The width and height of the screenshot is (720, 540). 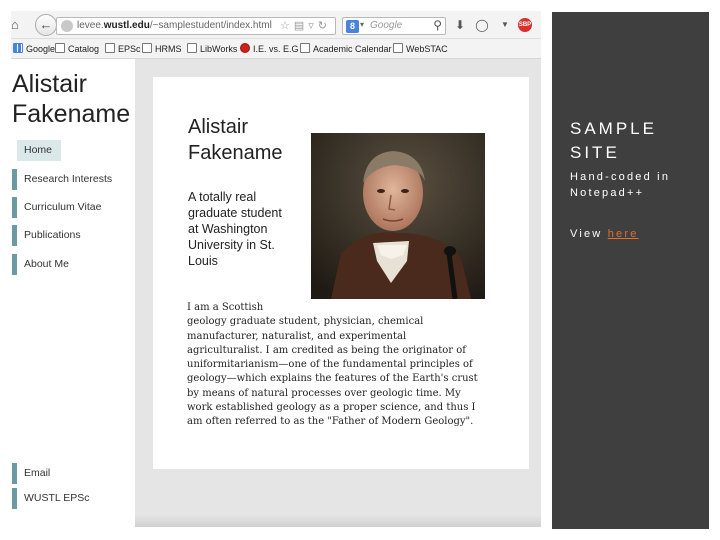 I want to click on engine-dropdown-icon: ▾, so click(x=362, y=24).